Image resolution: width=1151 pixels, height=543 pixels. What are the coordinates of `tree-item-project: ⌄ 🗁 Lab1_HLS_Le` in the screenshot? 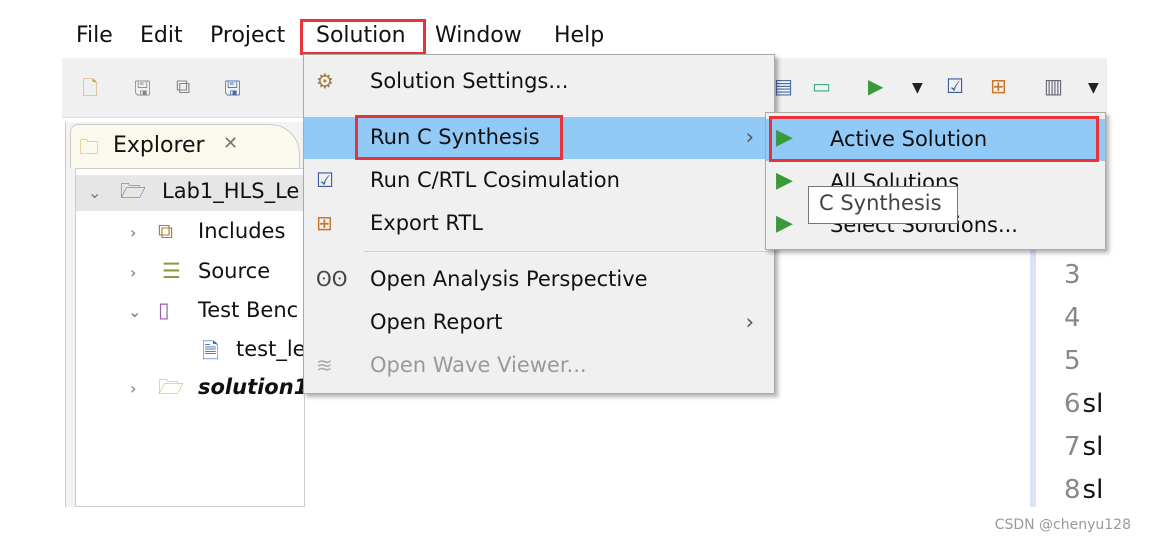 It's located at (190, 193).